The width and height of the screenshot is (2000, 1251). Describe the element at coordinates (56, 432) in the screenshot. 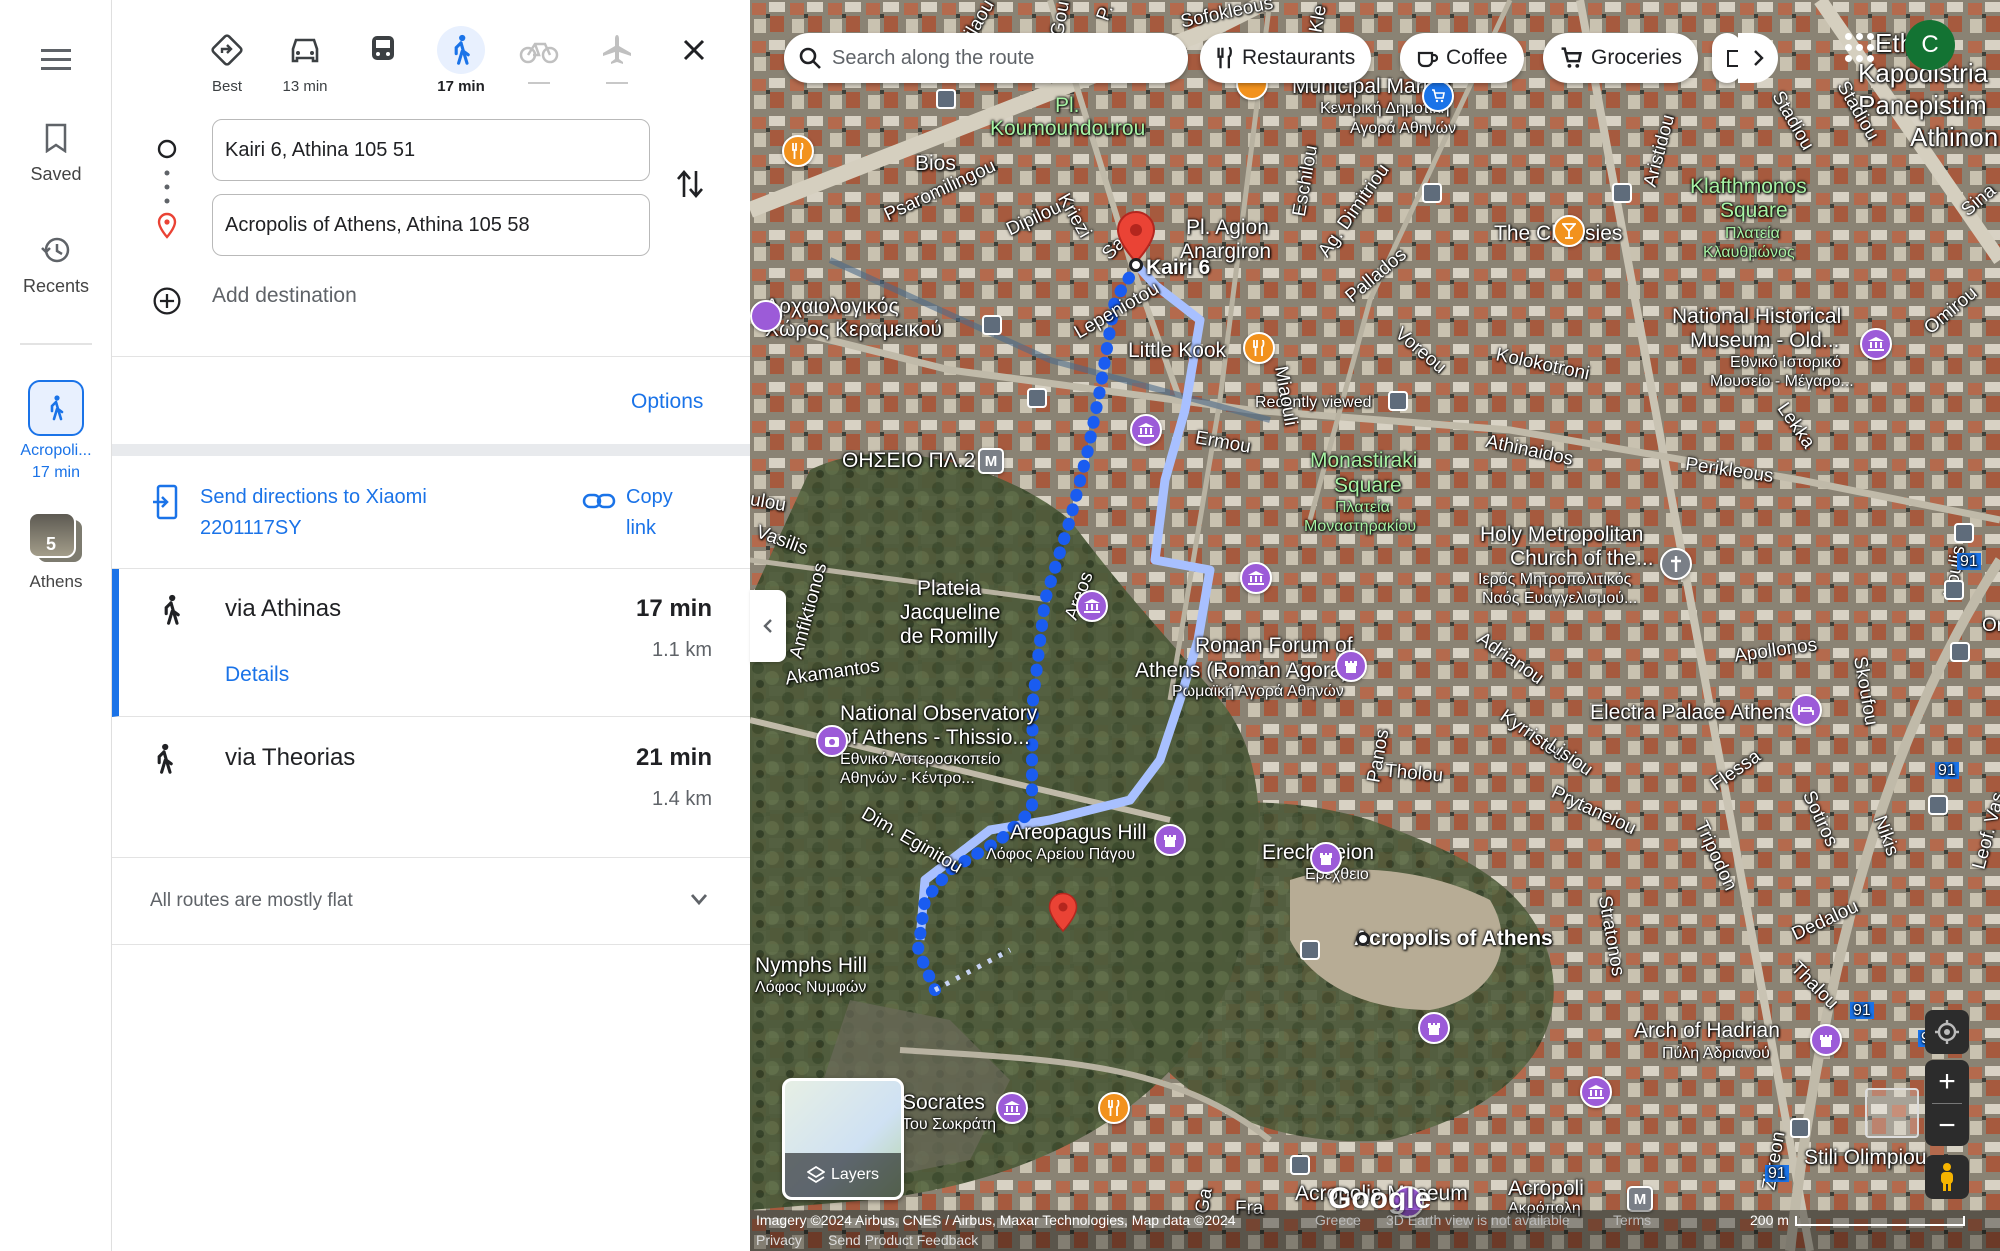

I see `recent-trip-acropolis: Acropoli... 17 min` at that location.